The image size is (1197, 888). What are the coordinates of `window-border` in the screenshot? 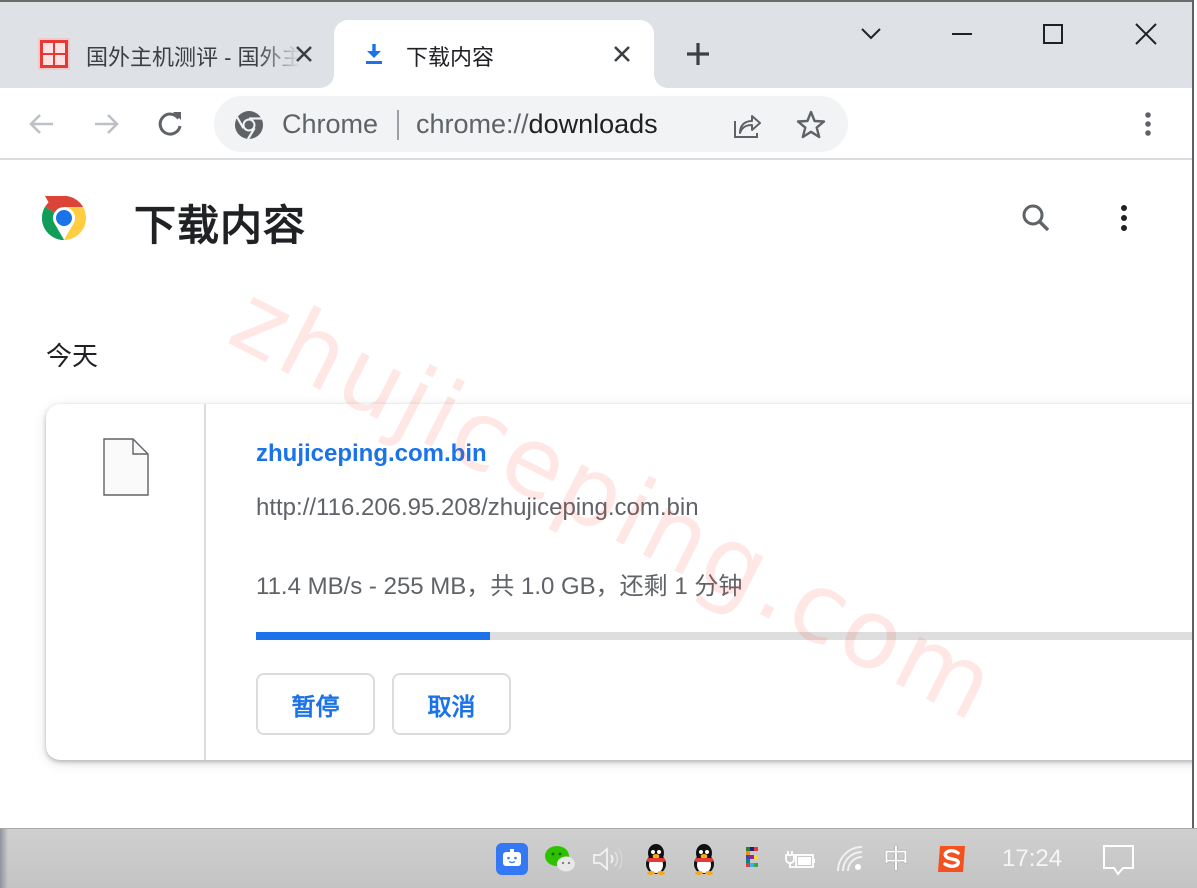 It's located at (1194, 414).